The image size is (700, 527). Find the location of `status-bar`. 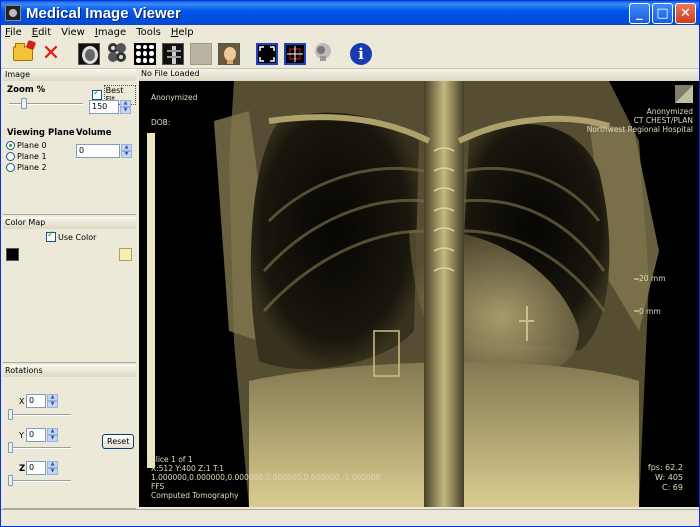

status-bar is located at coordinates (350, 517).